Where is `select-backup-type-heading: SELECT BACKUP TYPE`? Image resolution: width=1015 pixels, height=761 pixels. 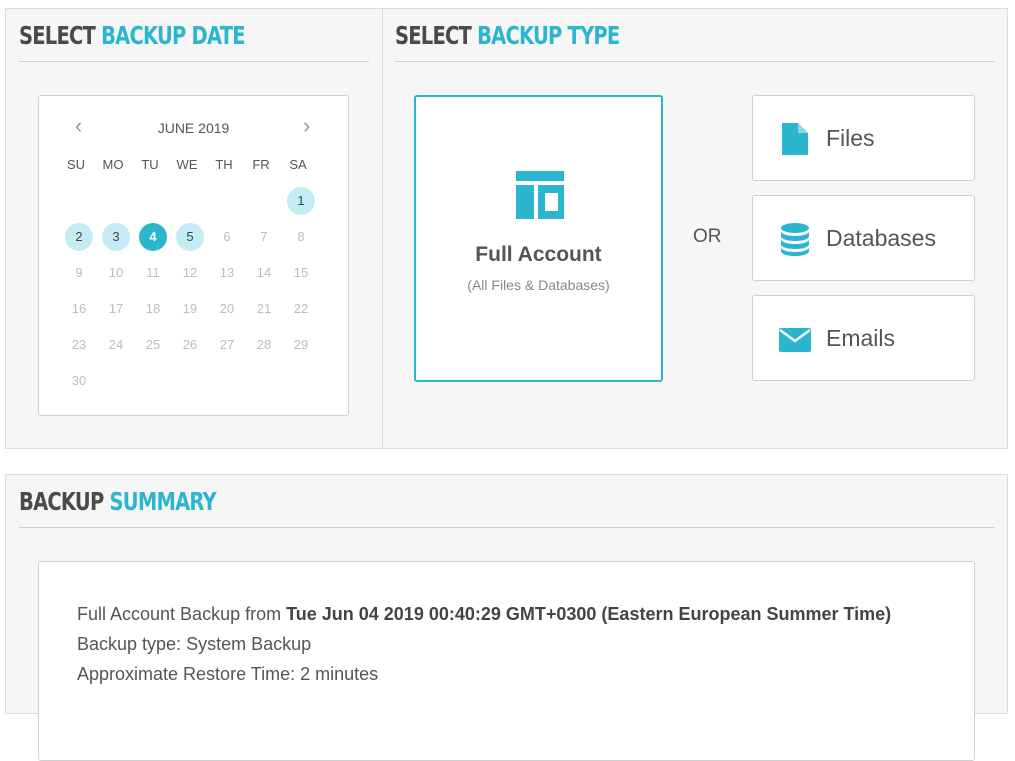 select-backup-type-heading: SELECT BACKUP TYPE is located at coordinates (507, 36).